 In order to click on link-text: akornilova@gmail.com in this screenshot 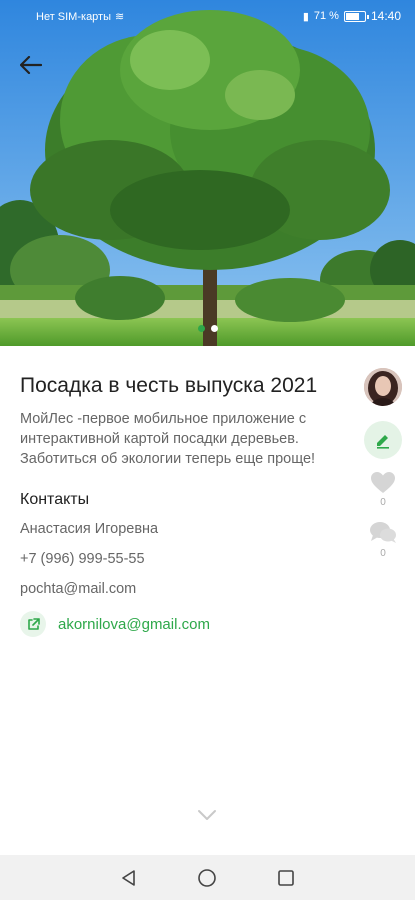, I will do `click(134, 624)`.